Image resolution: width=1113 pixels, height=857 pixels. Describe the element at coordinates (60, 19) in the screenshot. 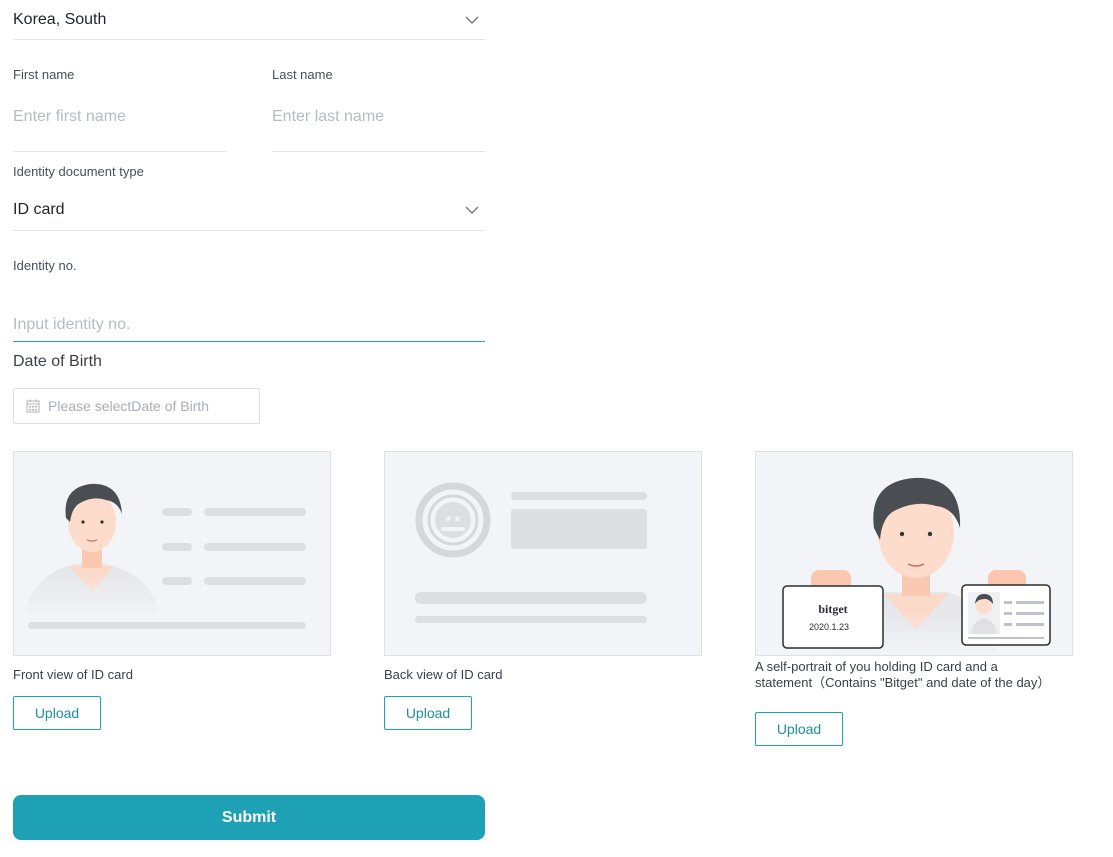

I see `country-value: Korea, South` at that location.